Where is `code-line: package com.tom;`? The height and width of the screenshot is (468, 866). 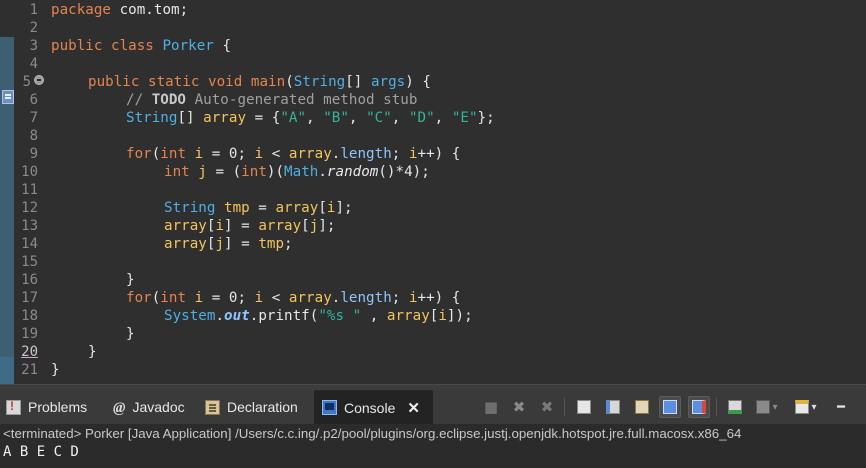
code-line: package com.tom; is located at coordinates (119, 10).